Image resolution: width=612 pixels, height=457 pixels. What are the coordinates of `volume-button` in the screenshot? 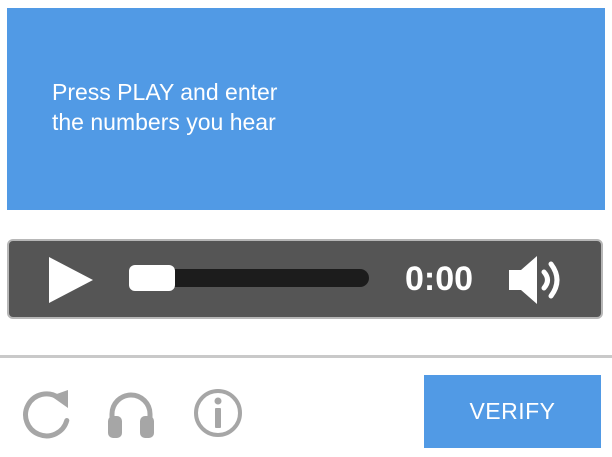 It's located at (538, 280).